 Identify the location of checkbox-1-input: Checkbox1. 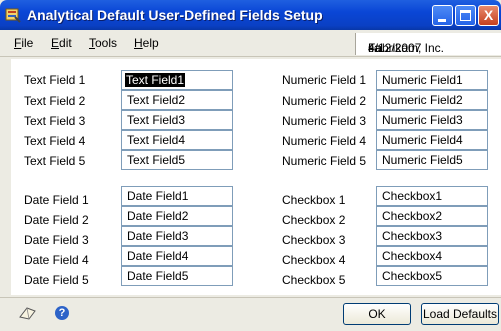
(432, 196).